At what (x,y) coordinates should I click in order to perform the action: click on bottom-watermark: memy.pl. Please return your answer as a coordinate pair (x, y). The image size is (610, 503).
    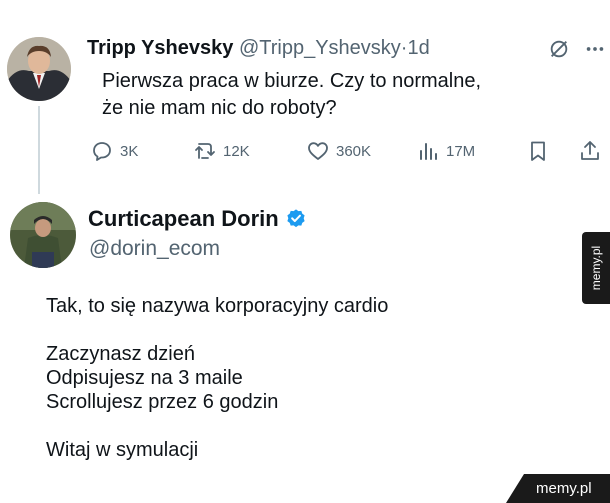
    Looking at the image, I should click on (558, 488).